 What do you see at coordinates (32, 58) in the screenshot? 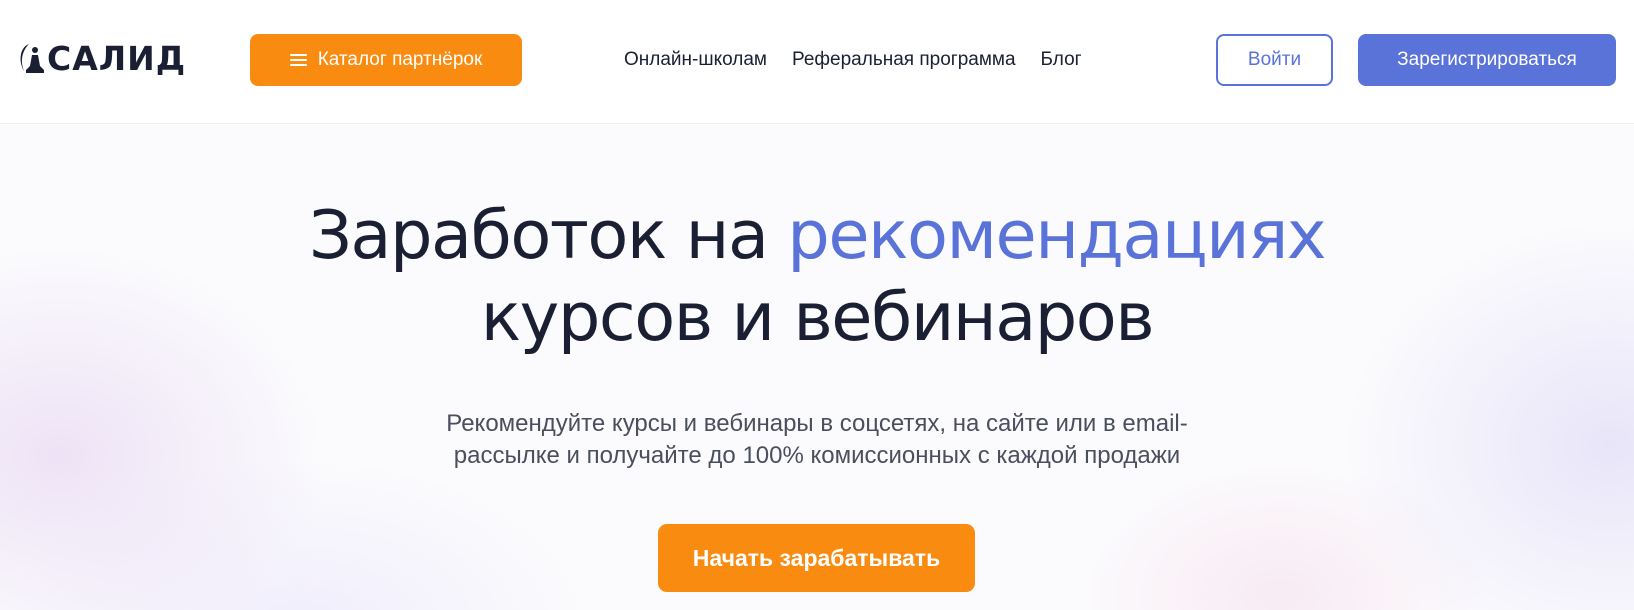
I see `meditating-figure-icon` at bounding box center [32, 58].